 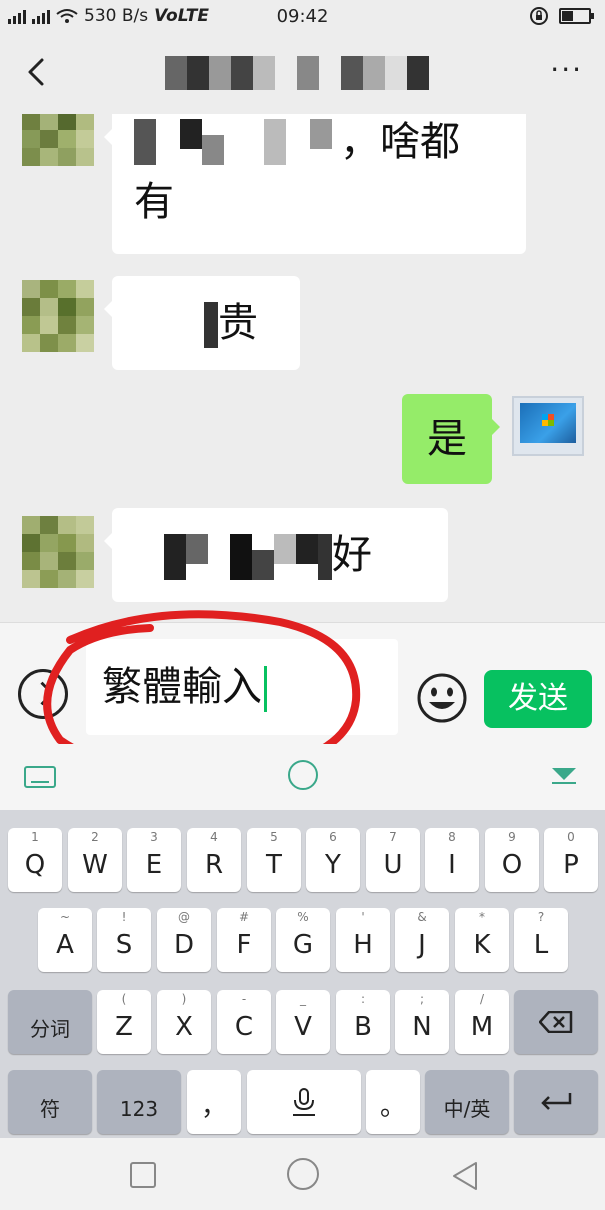 I want to click on message-bubble: 好, so click(x=276, y=555).